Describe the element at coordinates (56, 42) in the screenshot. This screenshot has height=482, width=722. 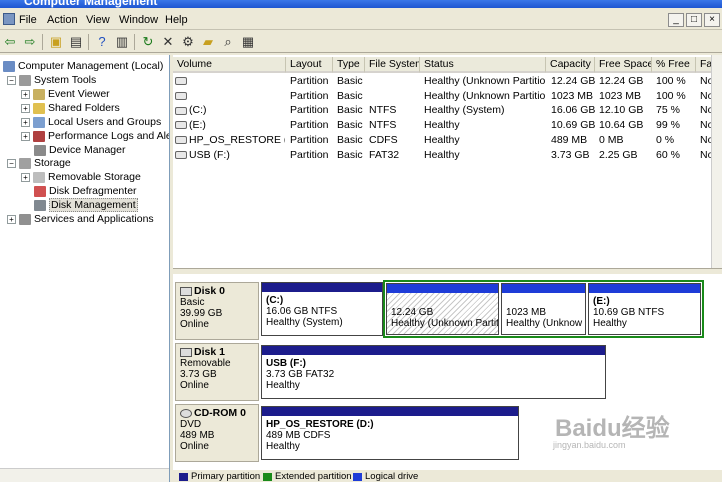
I see `up-folder-icon: ▣` at that location.